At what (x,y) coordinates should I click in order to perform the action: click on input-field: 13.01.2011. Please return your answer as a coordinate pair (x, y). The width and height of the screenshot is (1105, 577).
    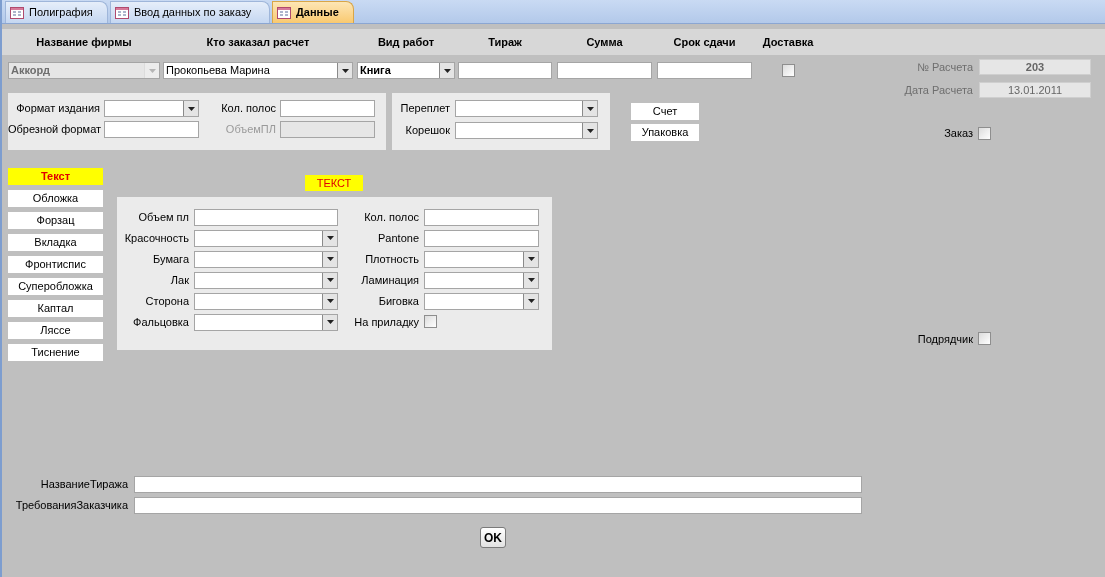
    Looking at the image, I should click on (1035, 89).